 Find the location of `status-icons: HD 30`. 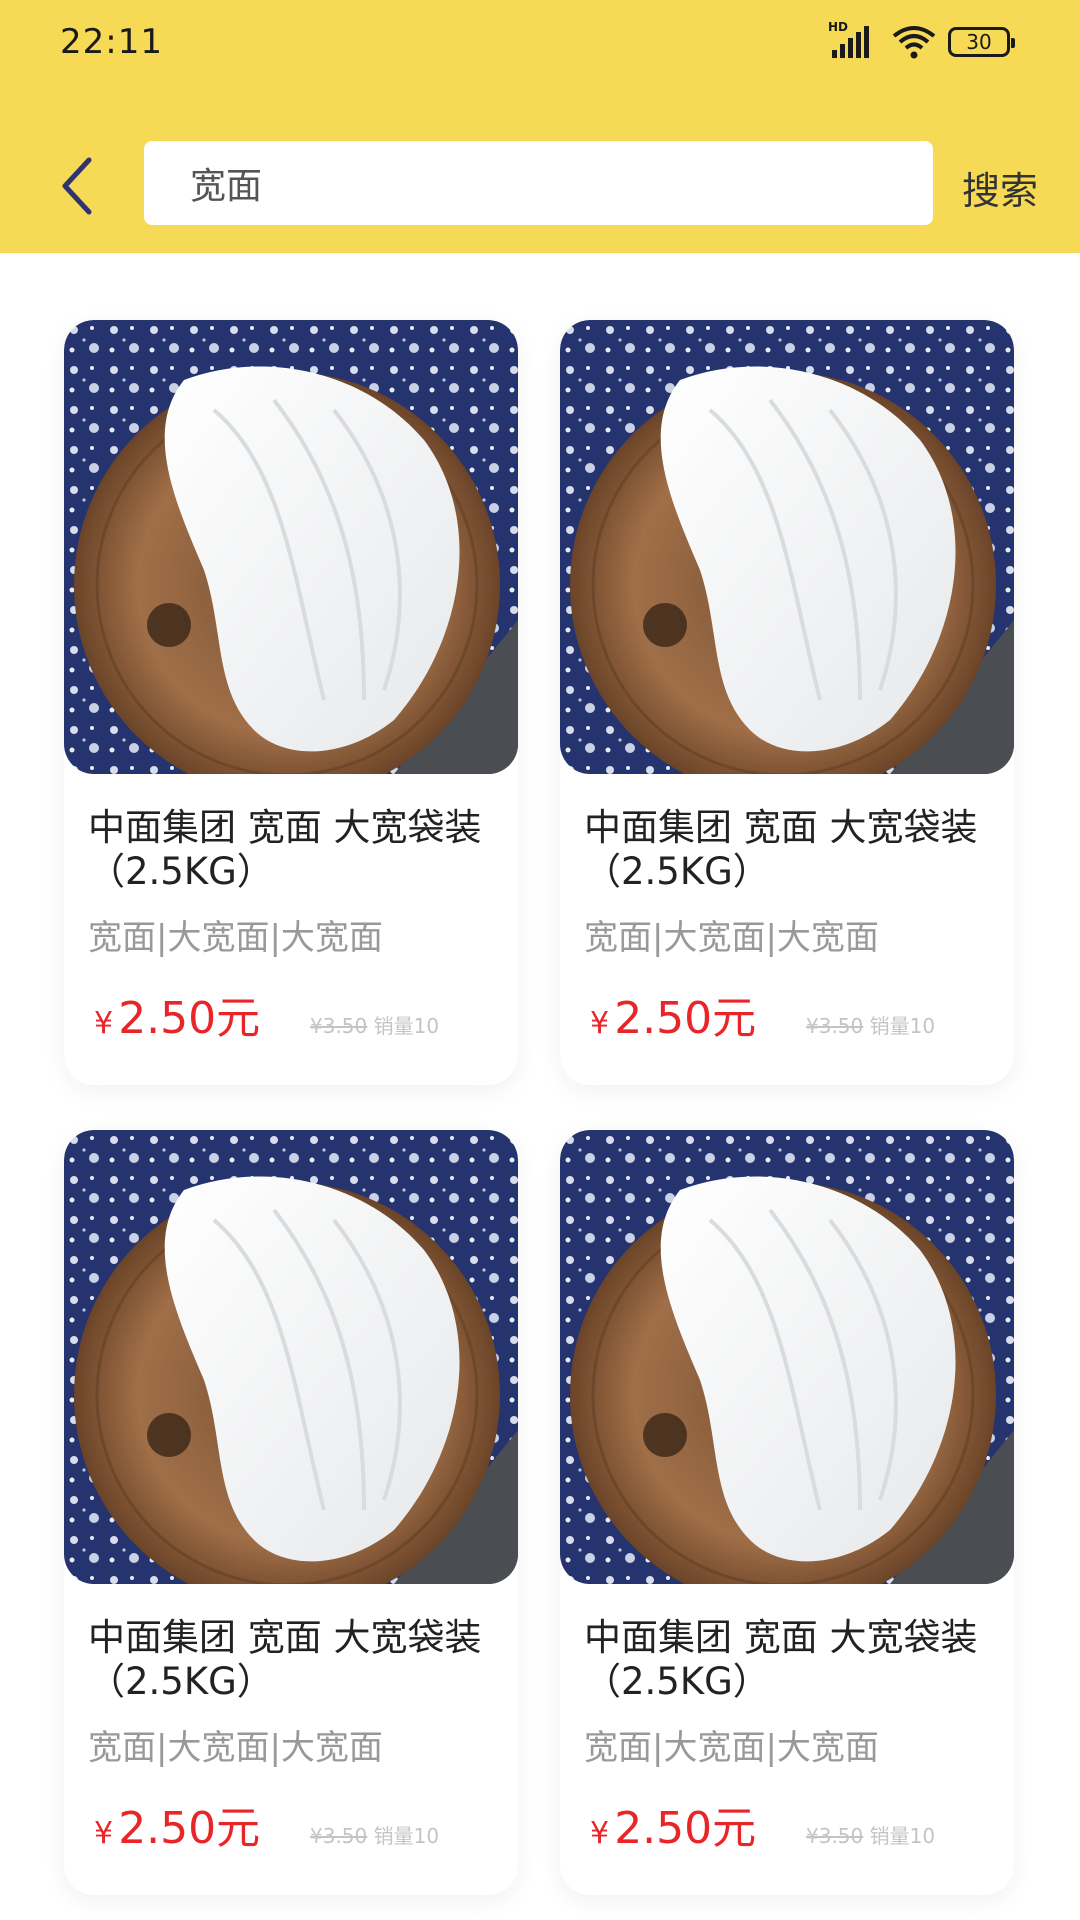

status-icons: HD 30 is located at coordinates (921, 41).